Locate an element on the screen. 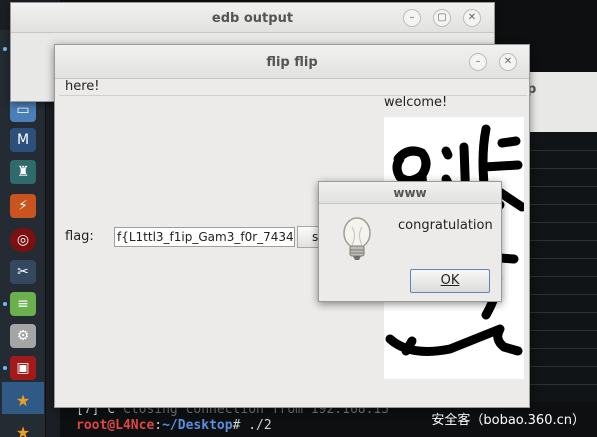 This screenshot has height=437, width=597. terminal-prompt-sep: : is located at coordinates (158, 425).